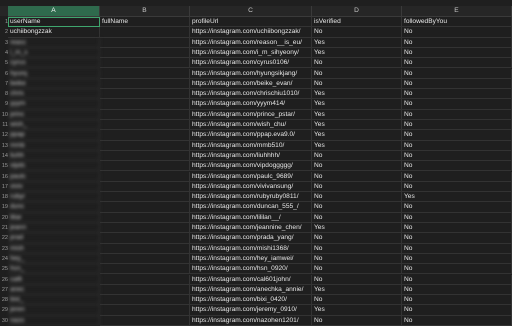  Describe the element at coordinates (4, 156) in the screenshot. I see `row-number: 14` at that location.